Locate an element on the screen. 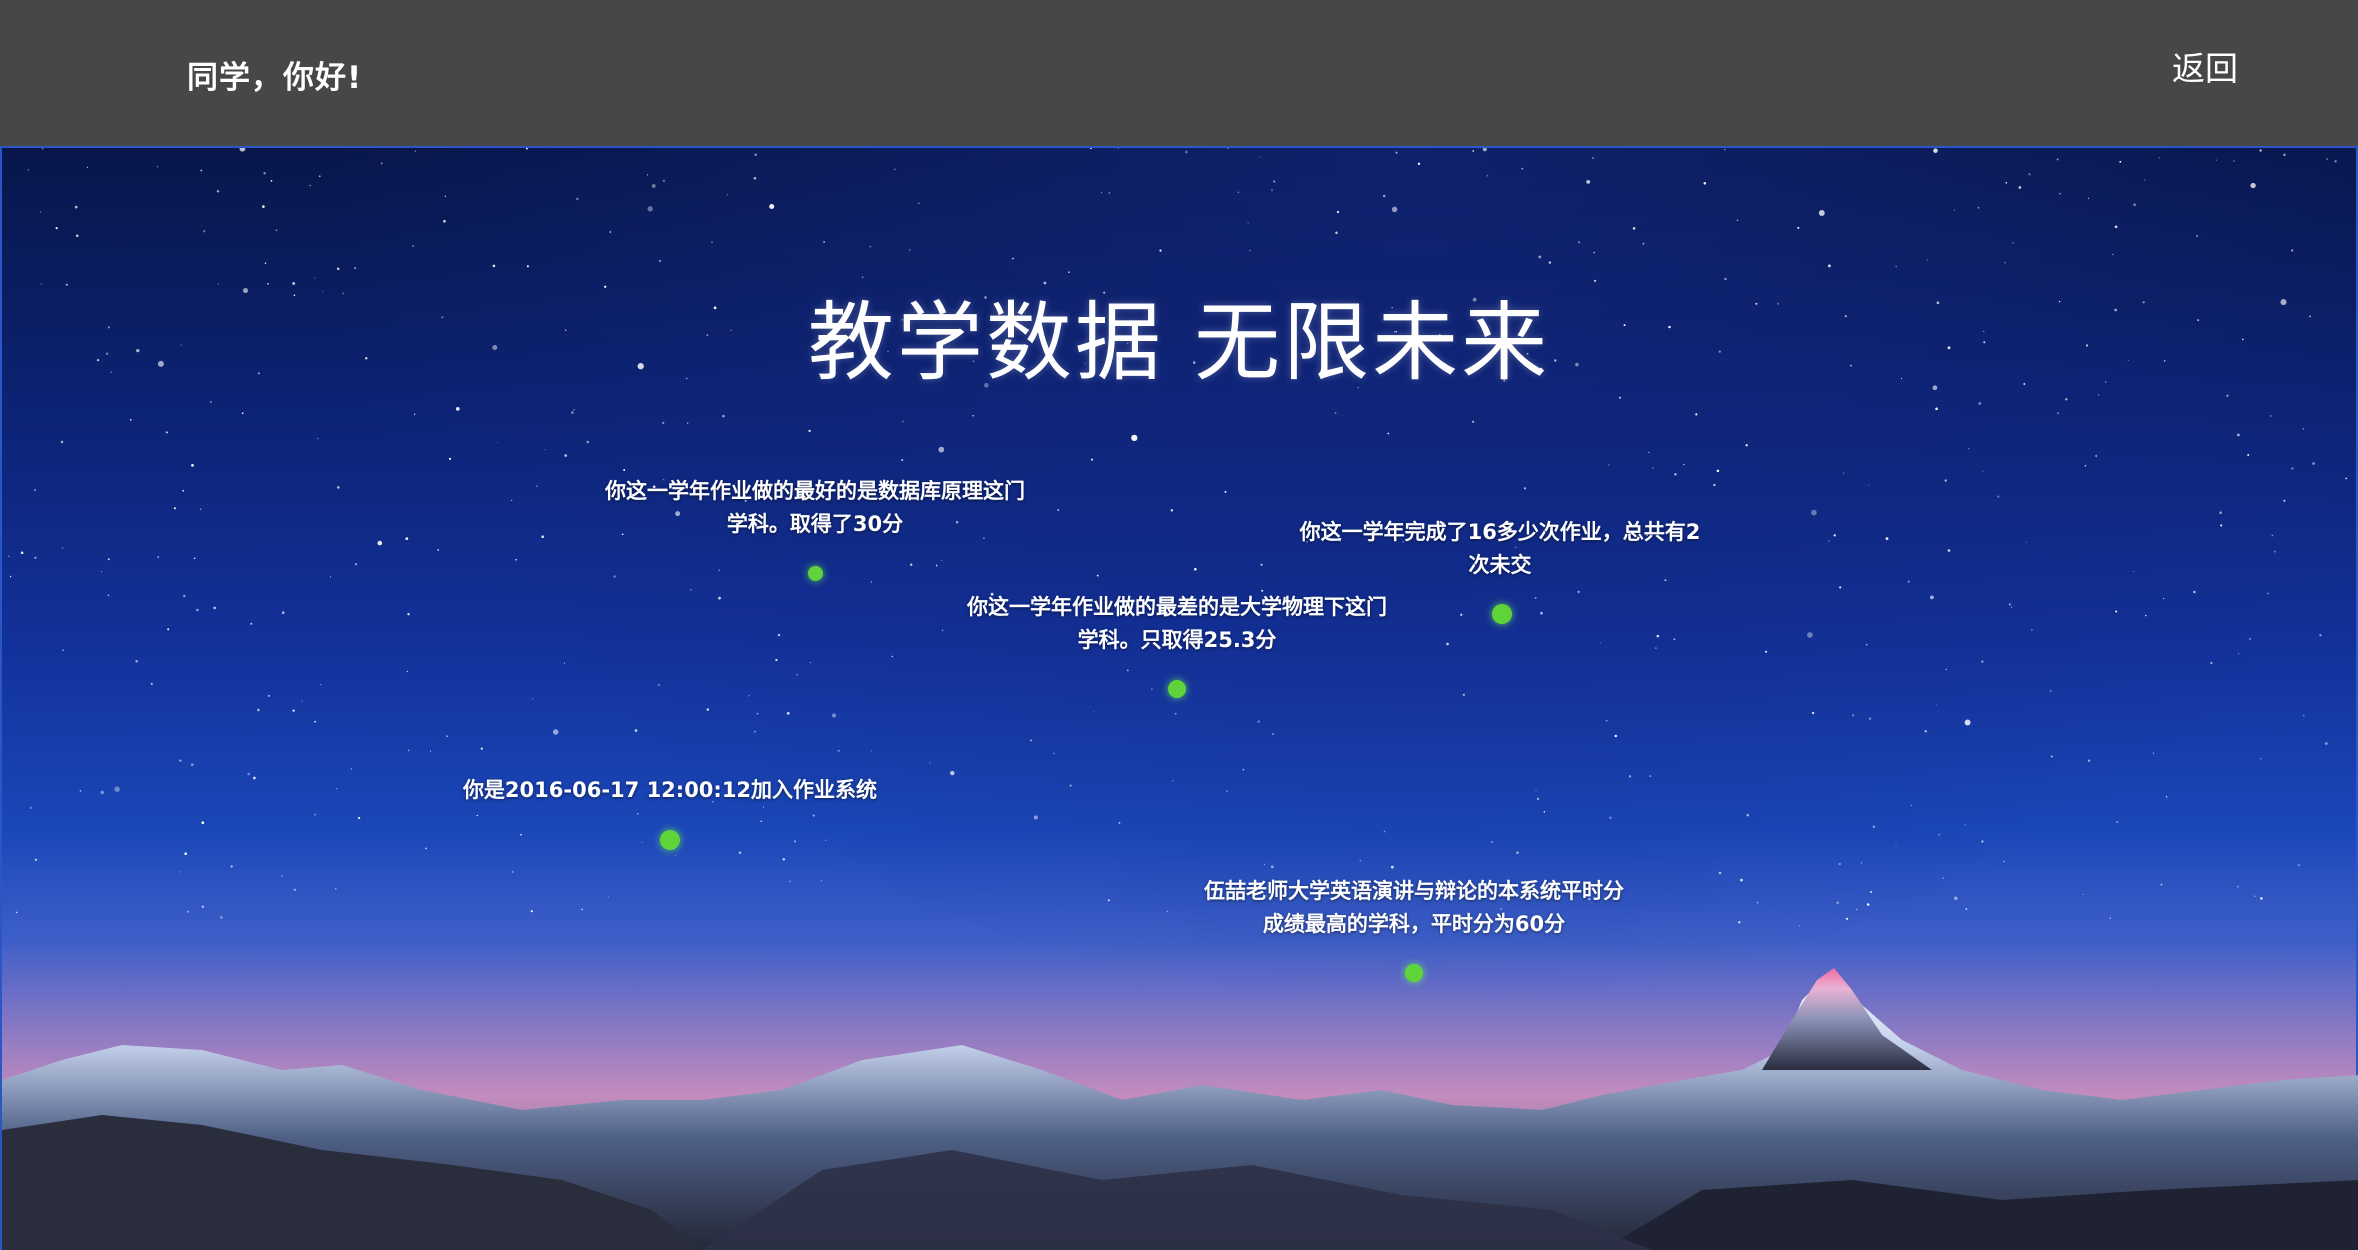 Image resolution: width=2358 pixels, height=1250 pixels. fact-dot-teacher-highest is located at coordinates (1414, 973).